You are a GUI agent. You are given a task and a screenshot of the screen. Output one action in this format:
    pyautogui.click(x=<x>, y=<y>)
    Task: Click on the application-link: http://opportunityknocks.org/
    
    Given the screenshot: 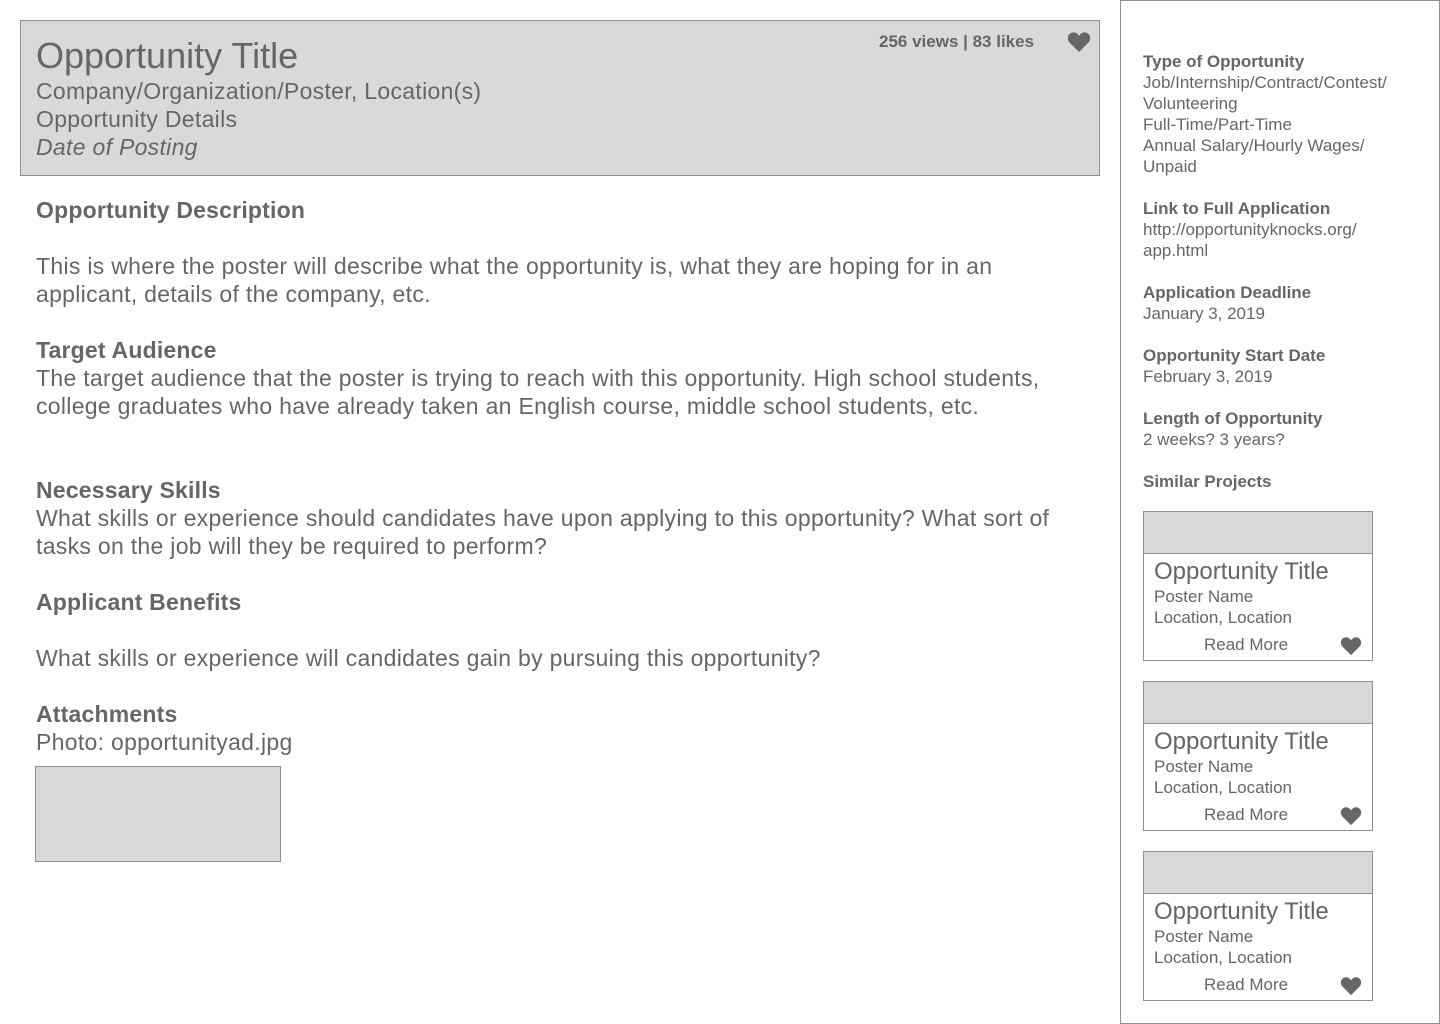 What is the action you would take?
    pyautogui.click(x=1288, y=229)
    